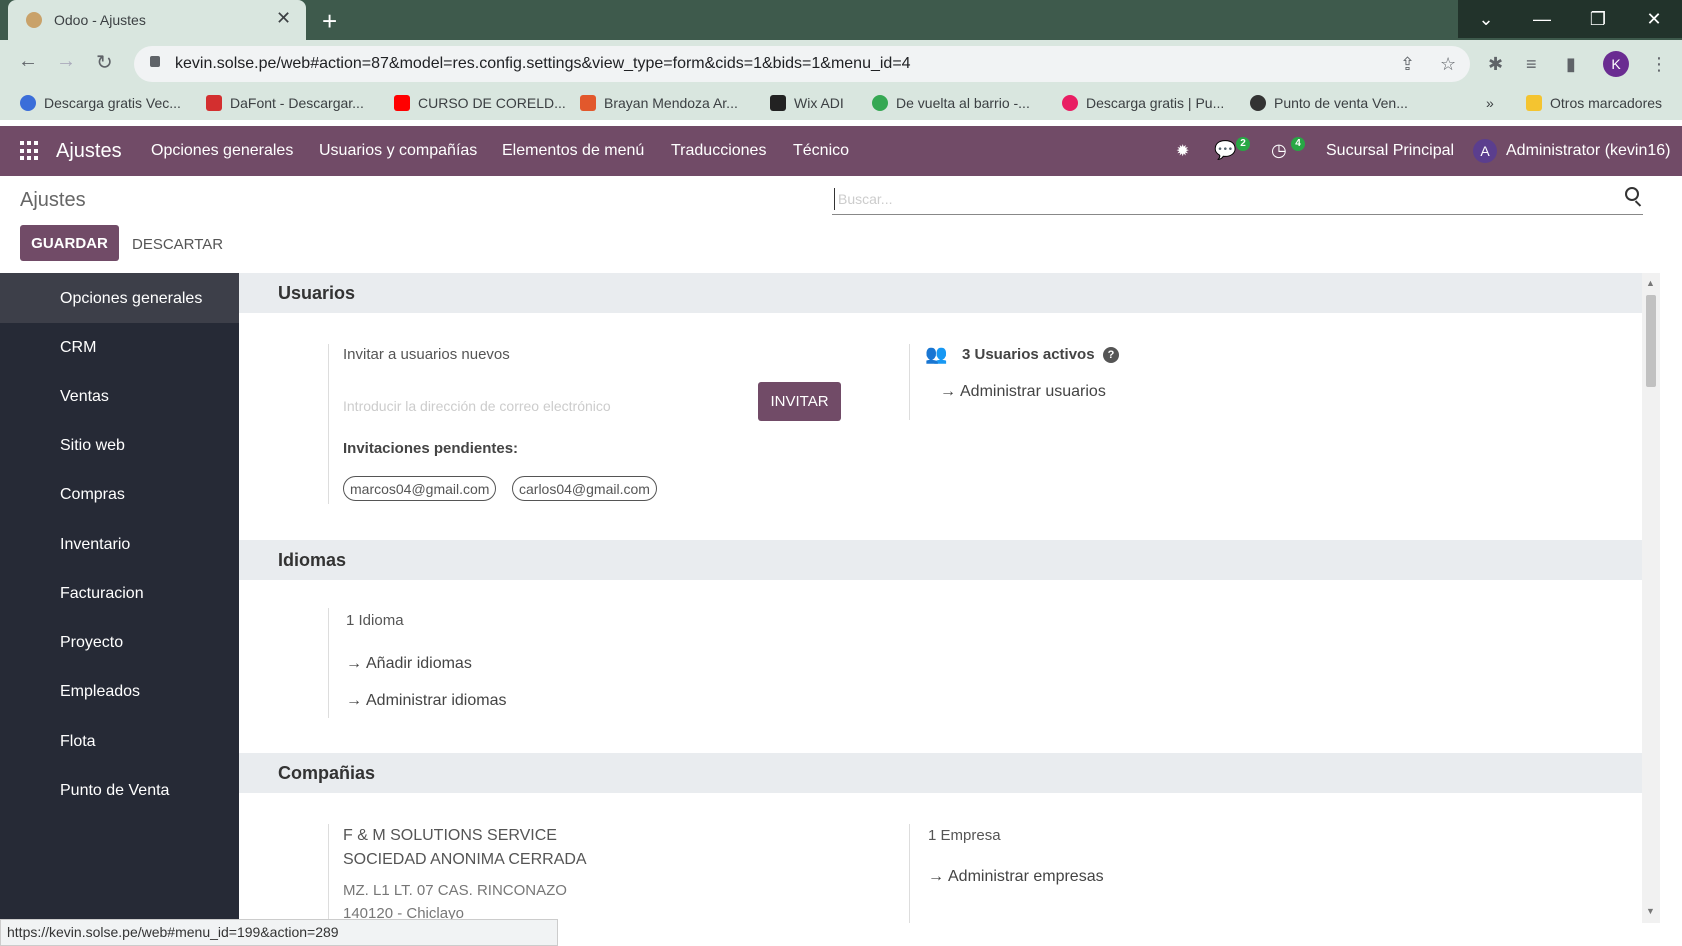  What do you see at coordinates (1016, 877) in the screenshot?
I see `manage-companies-link: → Administrar empresas` at bounding box center [1016, 877].